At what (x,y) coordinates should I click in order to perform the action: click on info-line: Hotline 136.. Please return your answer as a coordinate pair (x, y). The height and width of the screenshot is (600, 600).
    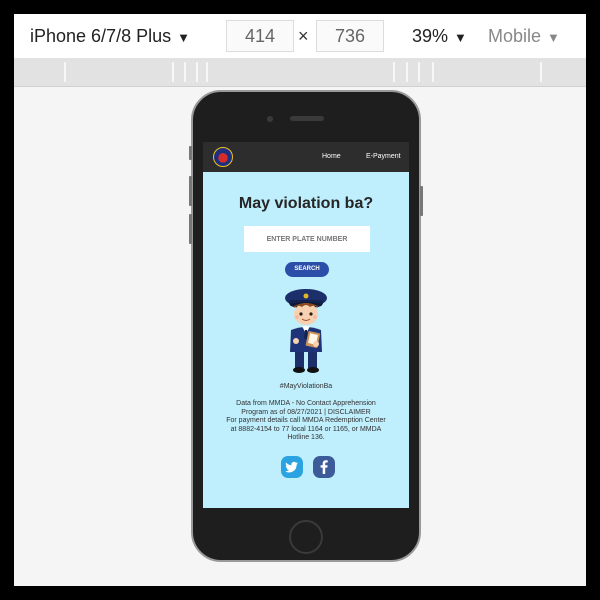
    Looking at the image, I should click on (306, 437).